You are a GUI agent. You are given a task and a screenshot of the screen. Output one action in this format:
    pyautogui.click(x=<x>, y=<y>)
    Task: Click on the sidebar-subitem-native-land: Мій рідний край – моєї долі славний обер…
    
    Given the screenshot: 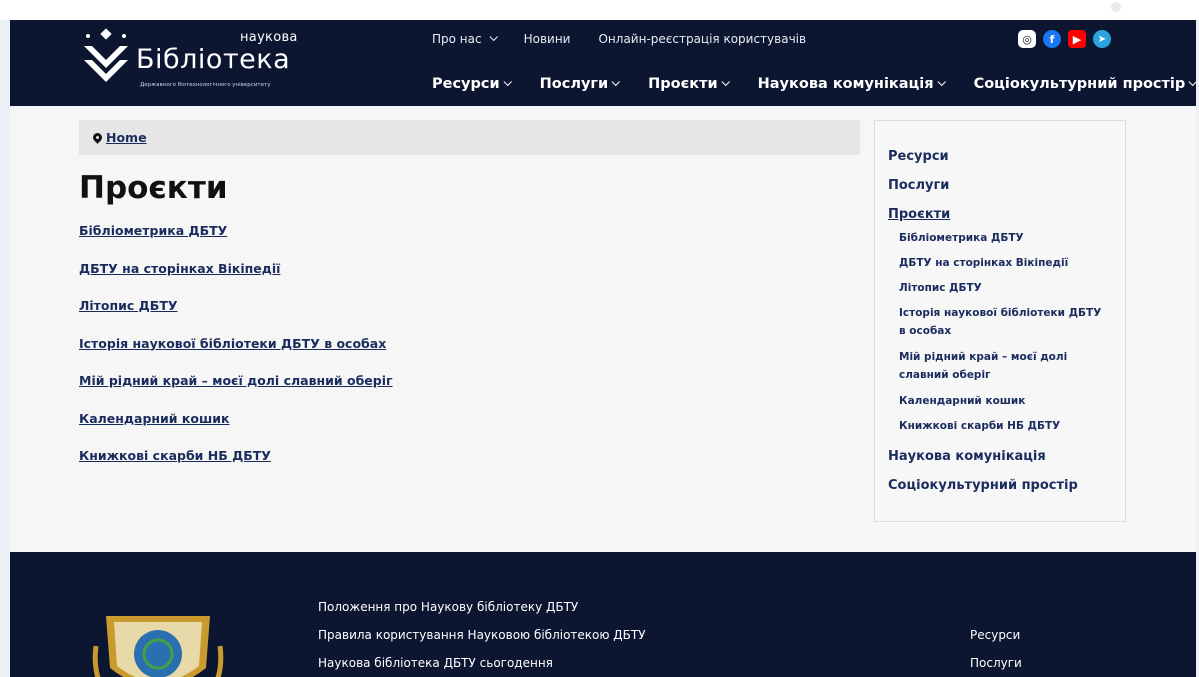 What is the action you would take?
    pyautogui.click(x=1004, y=366)
    